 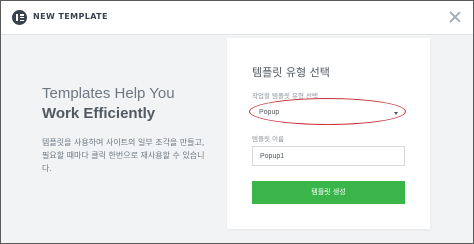 What do you see at coordinates (19, 17) in the screenshot?
I see `elementor-logo-icon` at bounding box center [19, 17].